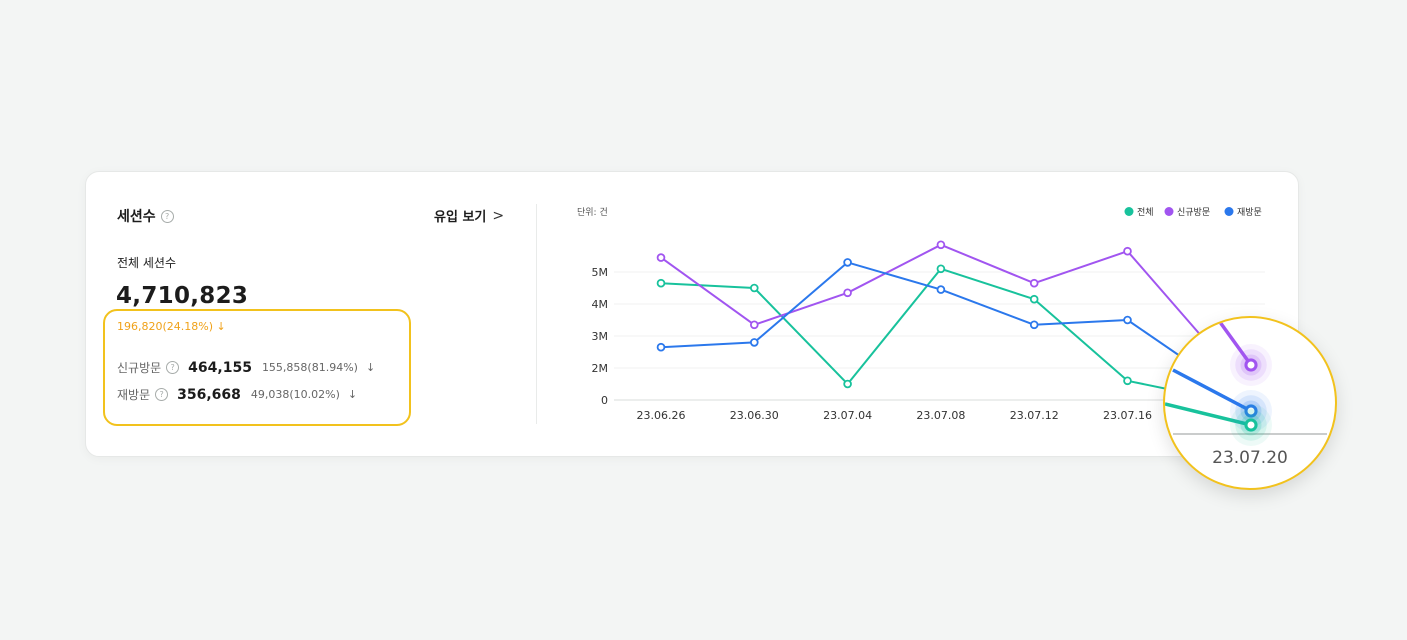  I want to click on y-tick-label: 0, so click(604, 400).